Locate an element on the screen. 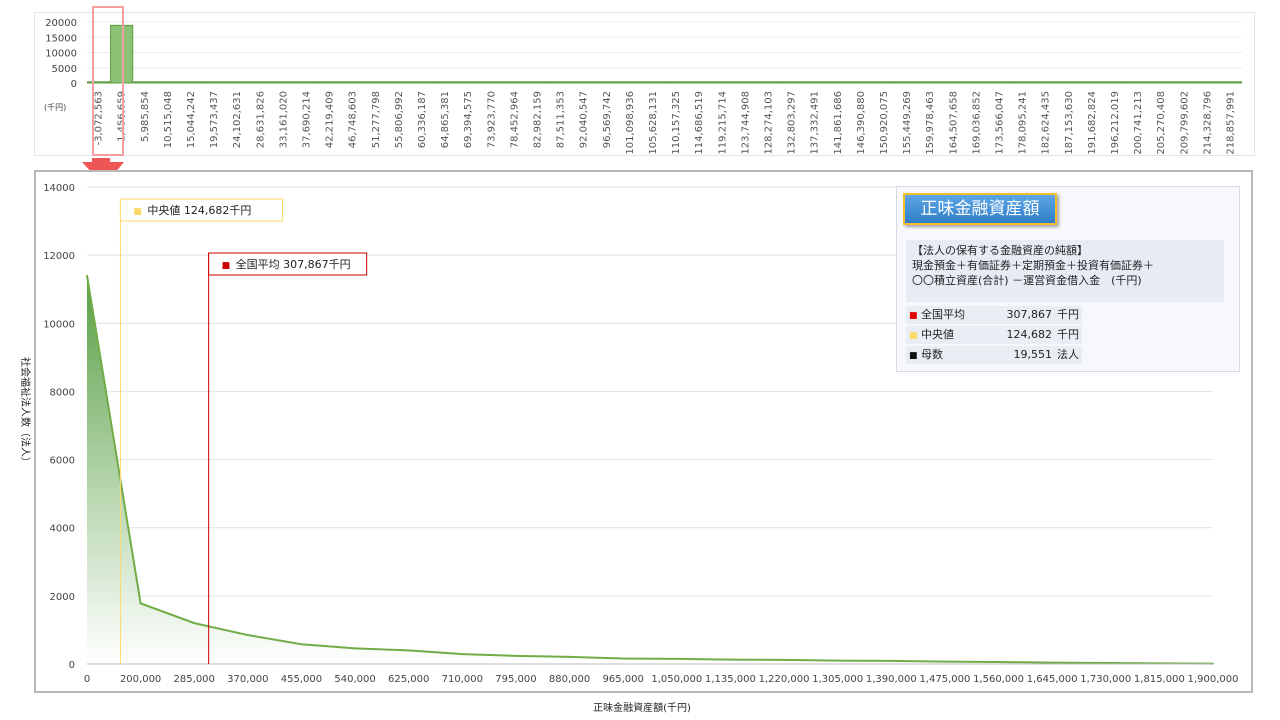 The image size is (1280, 720). x-tick-label: 880,000 is located at coordinates (569, 679).